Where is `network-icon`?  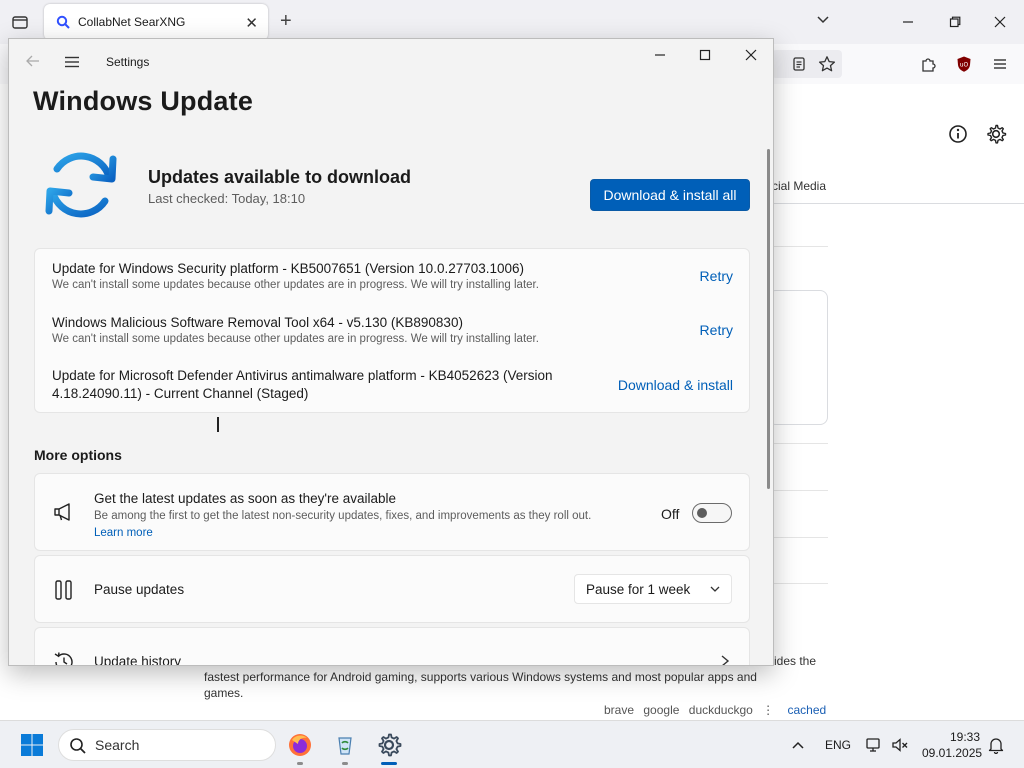 network-icon is located at coordinates (873, 745).